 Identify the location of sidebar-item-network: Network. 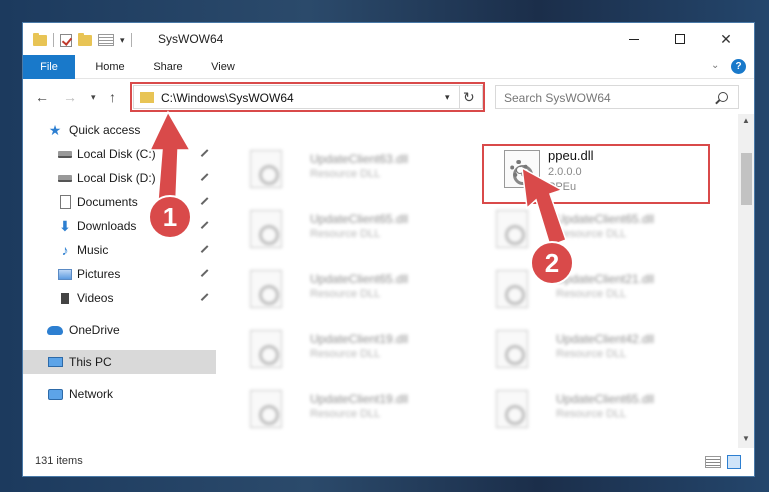
(119, 394).